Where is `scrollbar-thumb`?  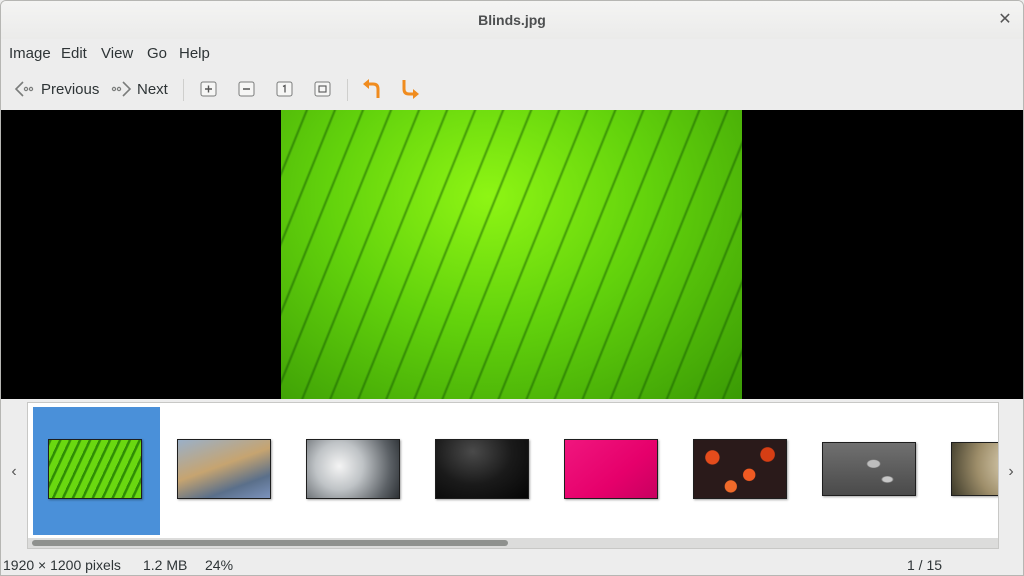 scrollbar-thumb is located at coordinates (270, 543).